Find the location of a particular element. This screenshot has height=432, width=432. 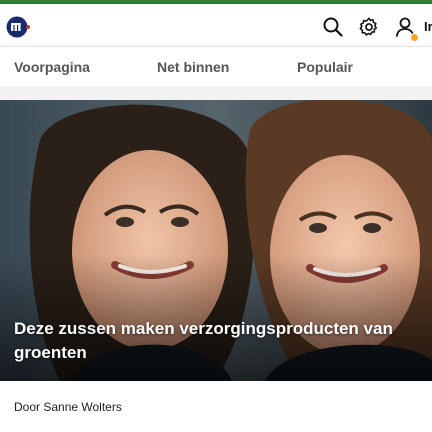

settings-button is located at coordinates (369, 27).